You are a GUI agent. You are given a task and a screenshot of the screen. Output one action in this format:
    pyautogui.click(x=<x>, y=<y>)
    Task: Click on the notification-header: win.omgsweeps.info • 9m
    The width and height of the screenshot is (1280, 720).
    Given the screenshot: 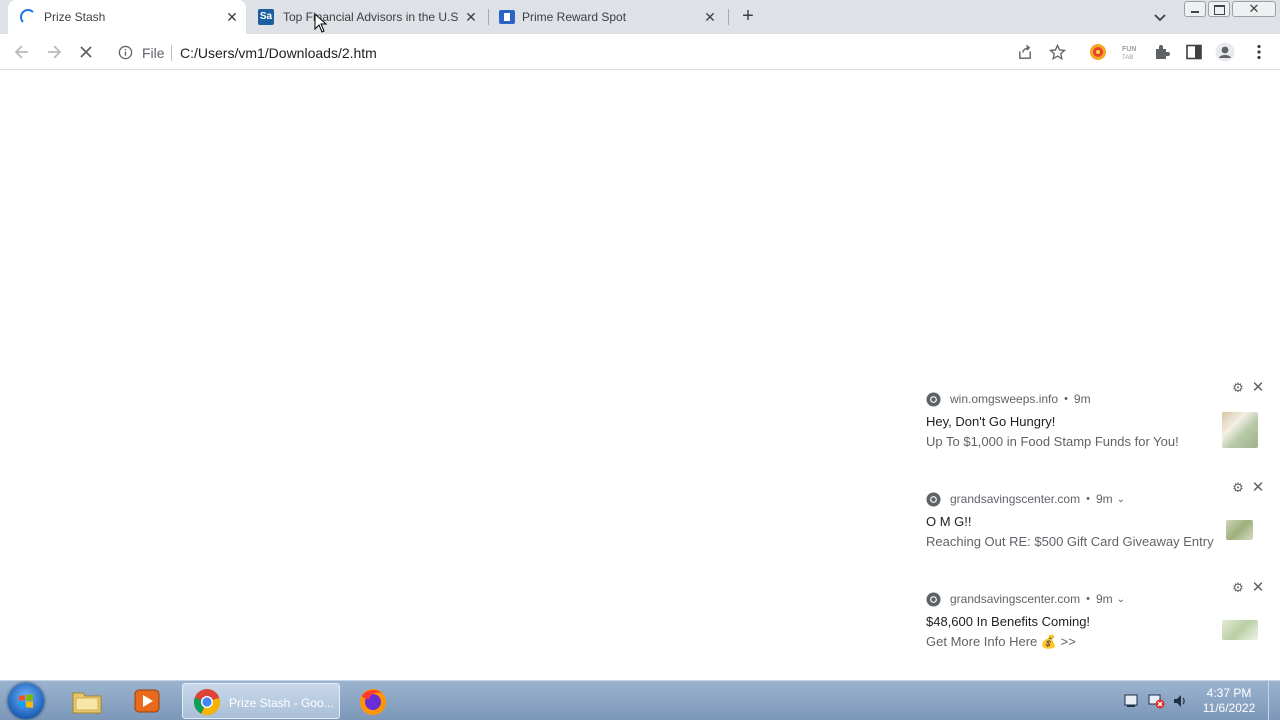 What is the action you would take?
    pyautogui.click(x=1008, y=399)
    